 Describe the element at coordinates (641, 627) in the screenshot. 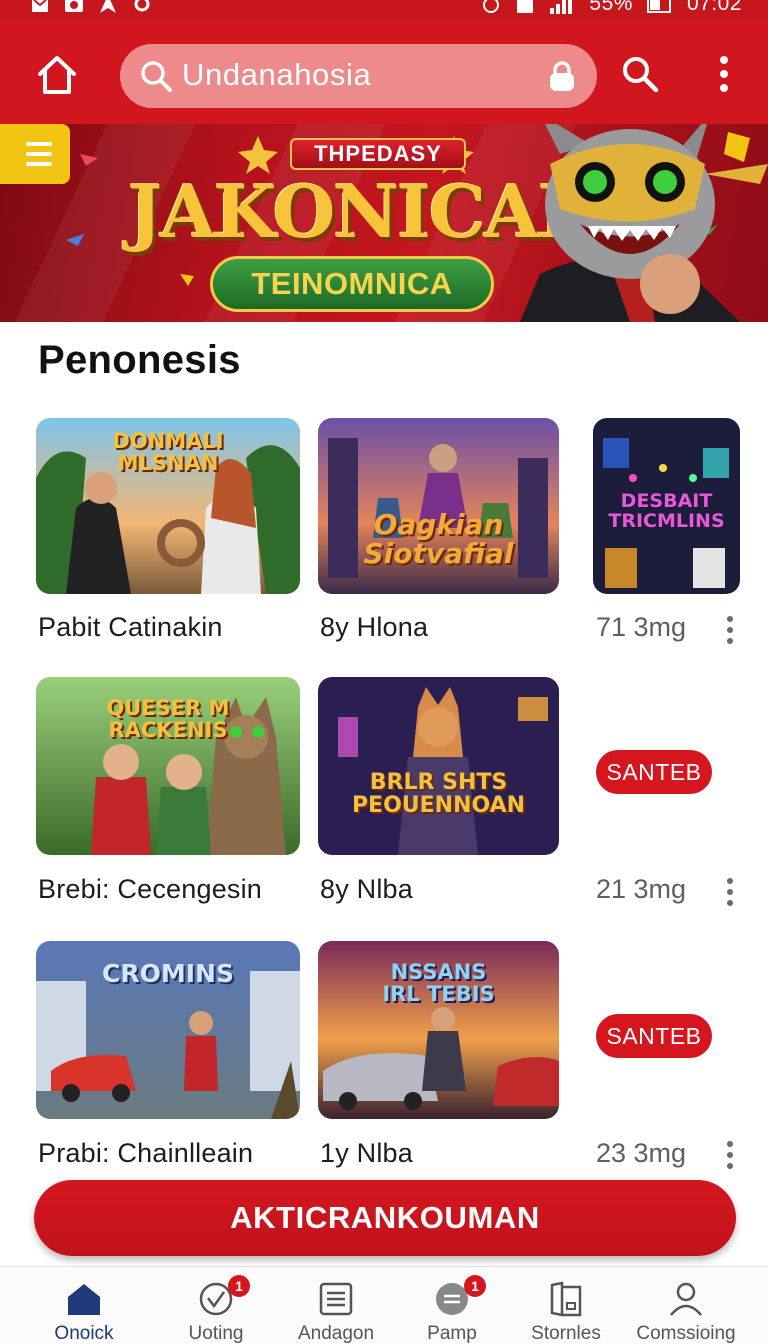

I see `row-meta: 71 3mg` at that location.